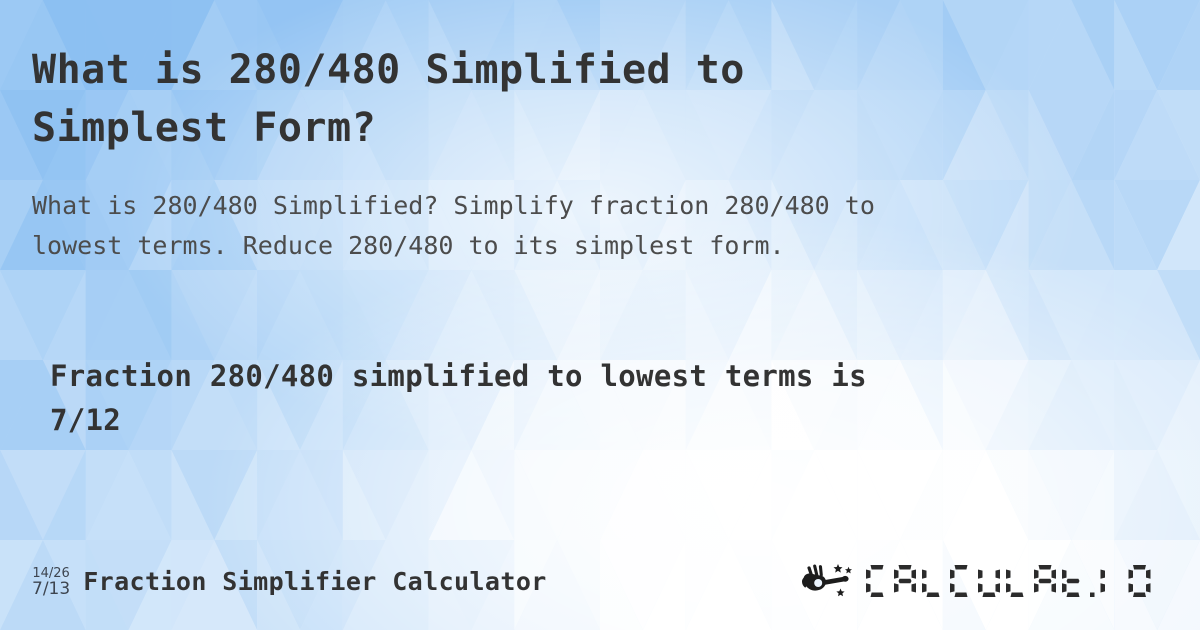 This screenshot has height=630, width=1200. I want to click on answer-value: 7/12, so click(86, 420).